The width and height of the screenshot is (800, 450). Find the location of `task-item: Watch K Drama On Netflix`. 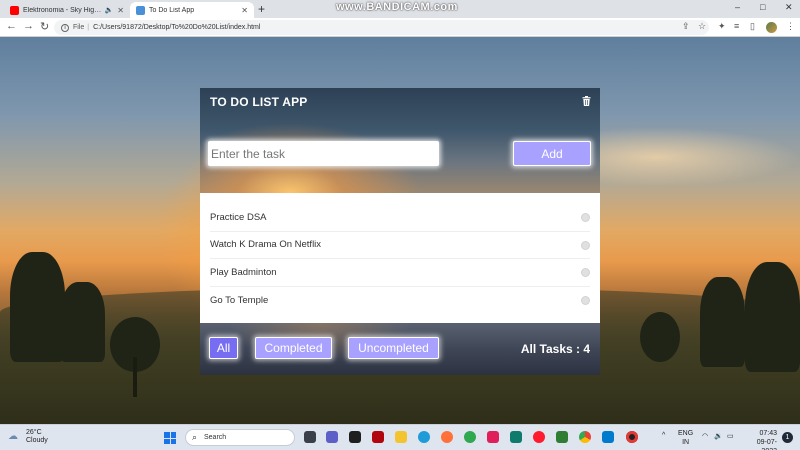

task-item: Watch K Drama On Netflix is located at coordinates (400, 245).